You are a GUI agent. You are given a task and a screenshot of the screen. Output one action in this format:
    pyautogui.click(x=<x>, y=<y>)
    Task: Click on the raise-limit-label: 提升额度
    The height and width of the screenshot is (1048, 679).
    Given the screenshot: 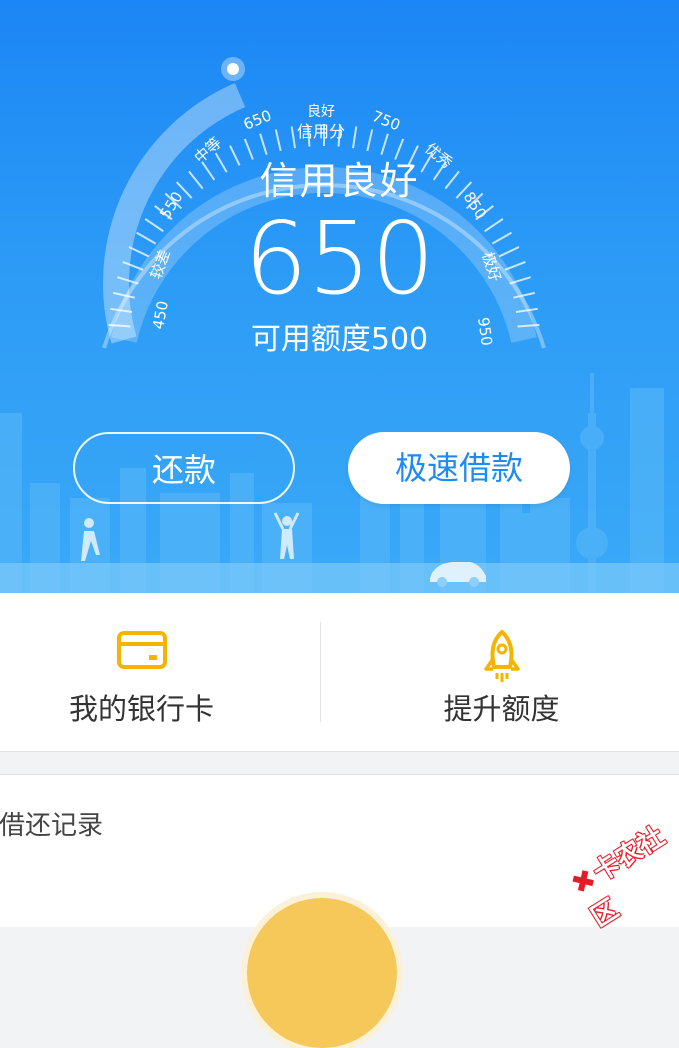 What is the action you would take?
    pyautogui.click(x=501, y=709)
    